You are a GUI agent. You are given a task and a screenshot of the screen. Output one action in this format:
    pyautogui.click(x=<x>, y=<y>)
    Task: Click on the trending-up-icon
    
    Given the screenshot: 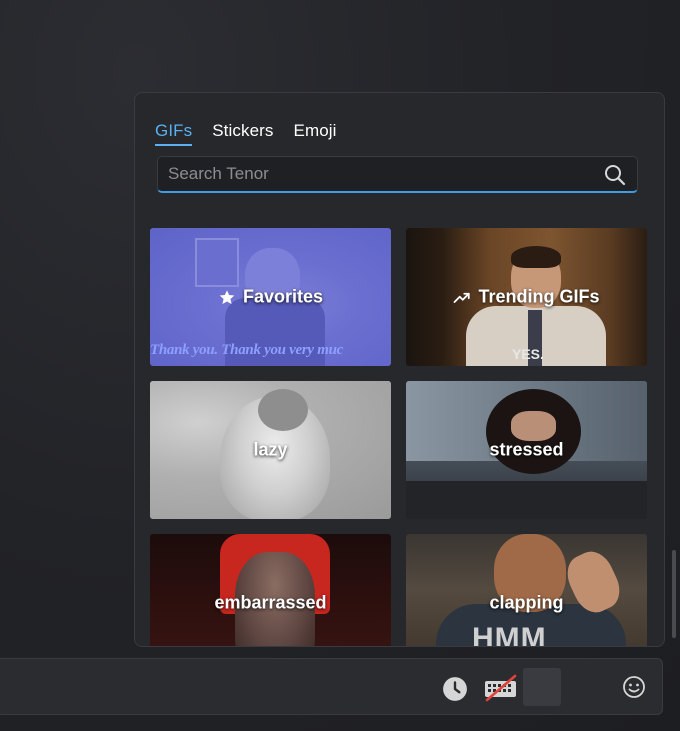 What is the action you would take?
    pyautogui.click(x=462, y=297)
    